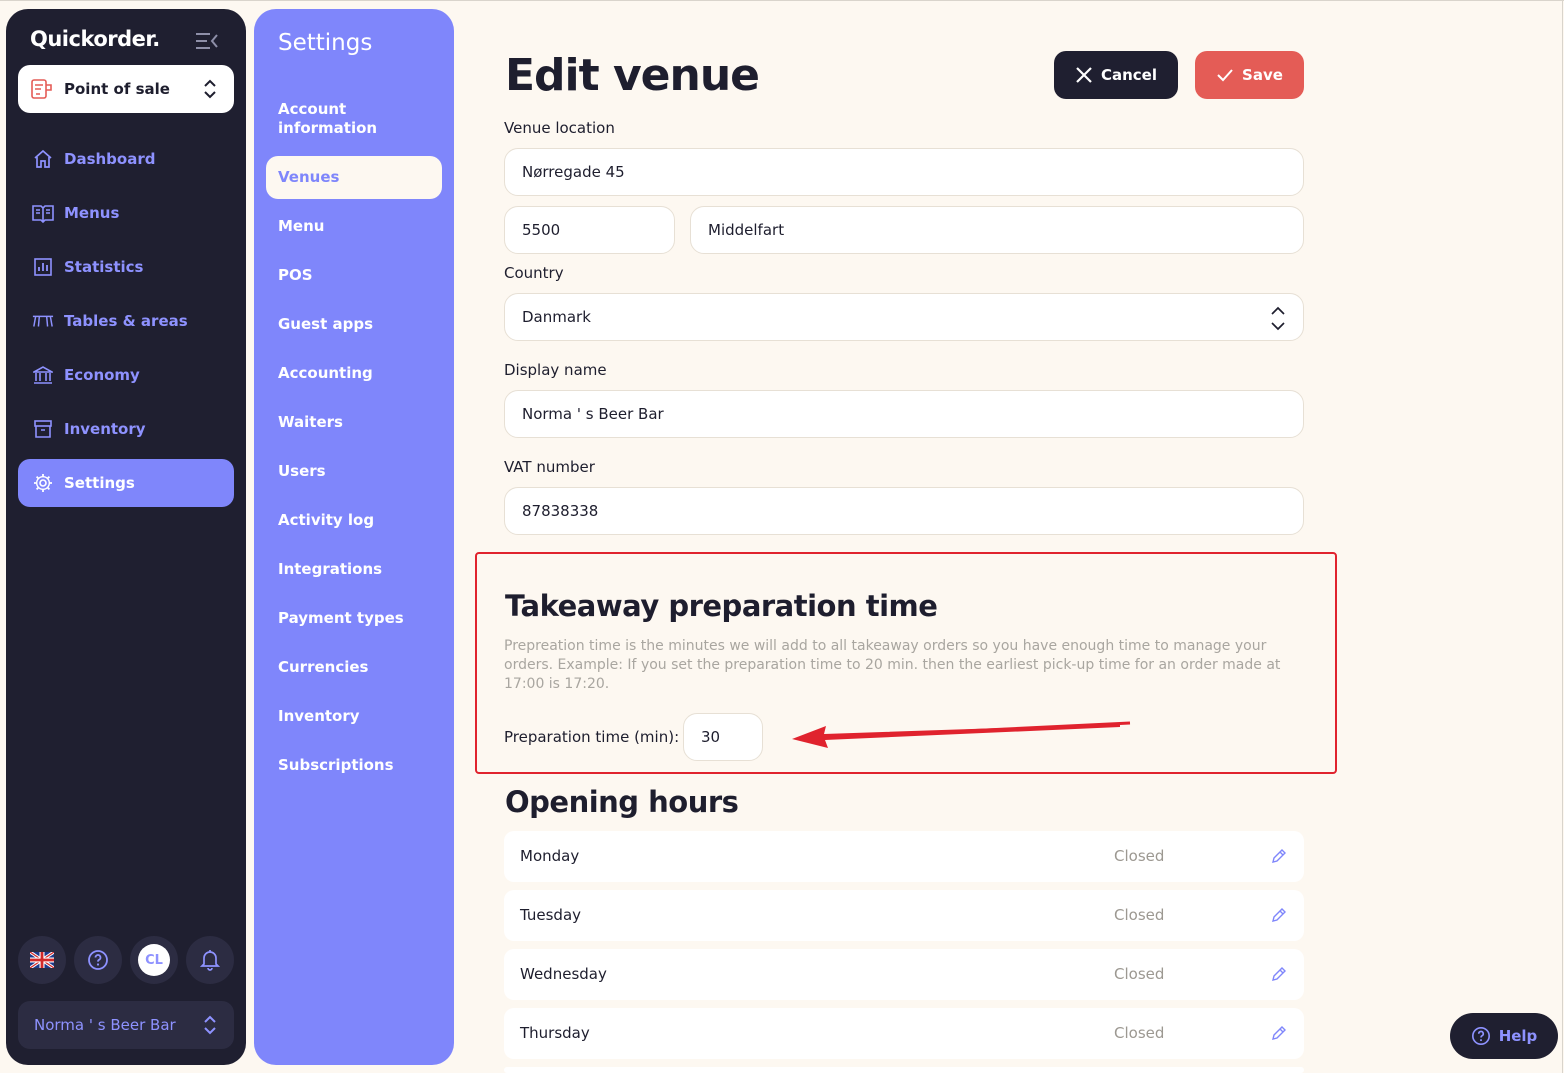 The image size is (1564, 1073). I want to click on city-value: Middelfart, so click(746, 230).